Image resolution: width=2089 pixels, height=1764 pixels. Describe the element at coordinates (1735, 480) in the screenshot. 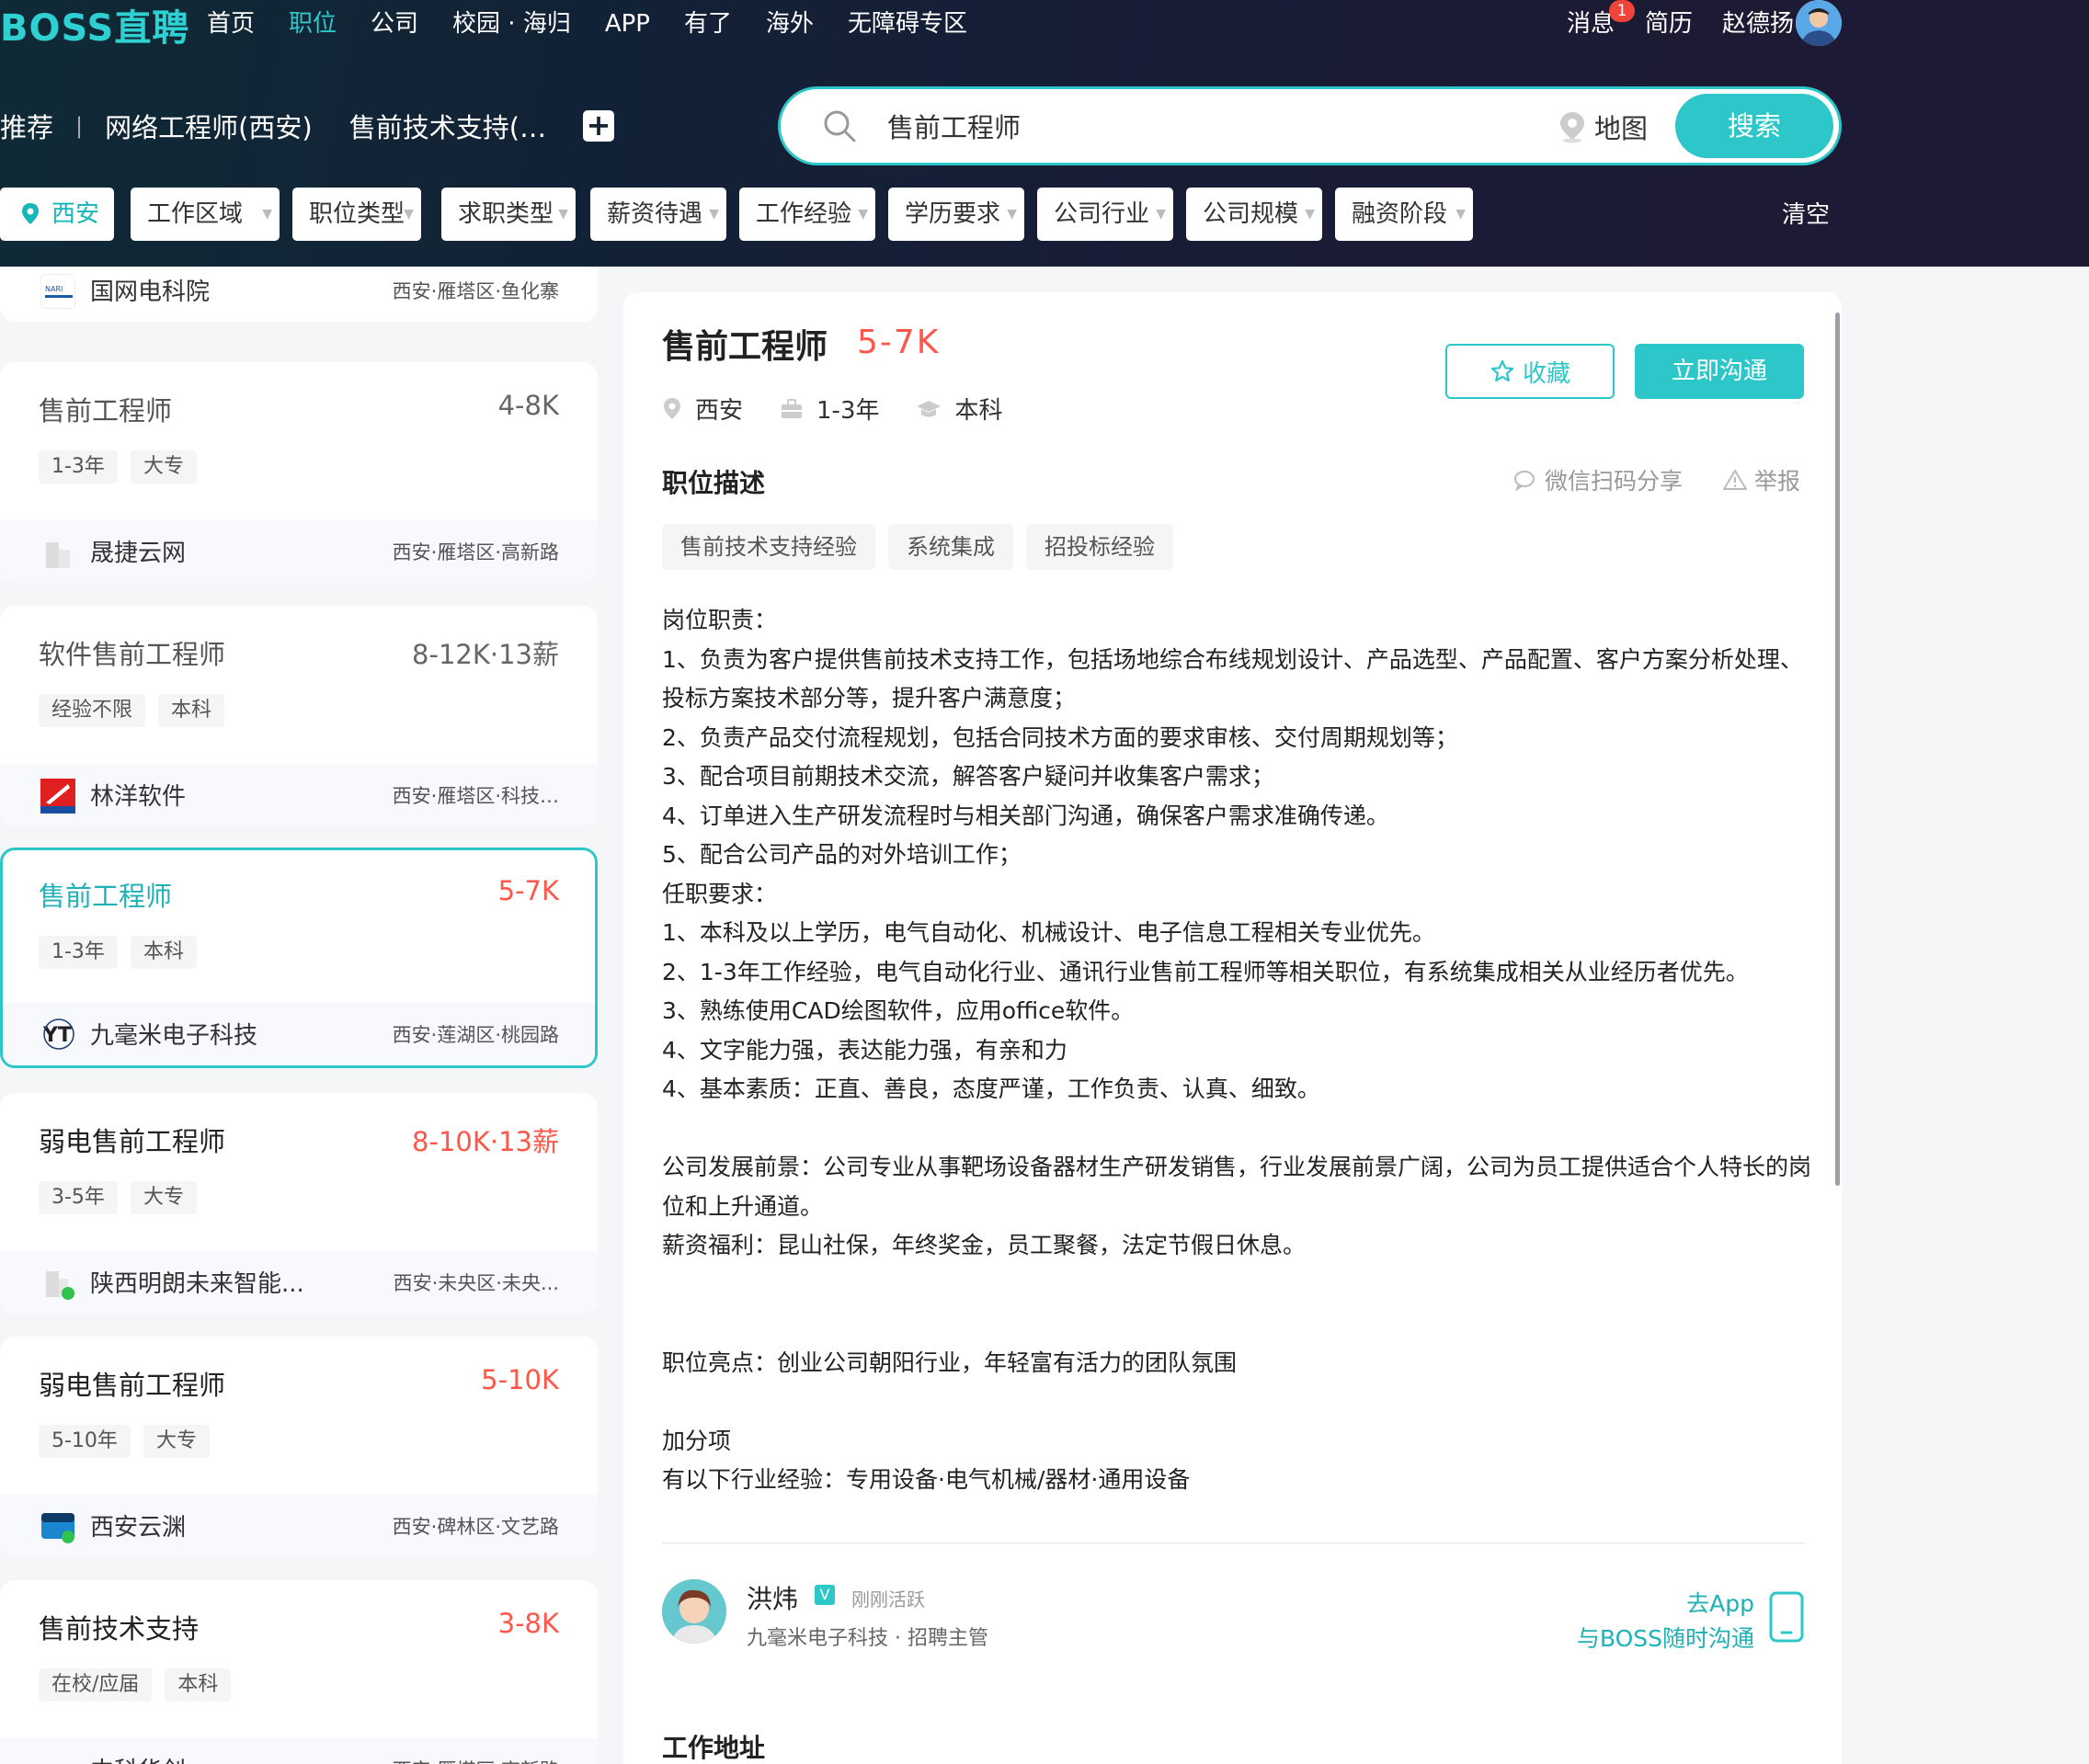

I see `warning-icon` at that location.